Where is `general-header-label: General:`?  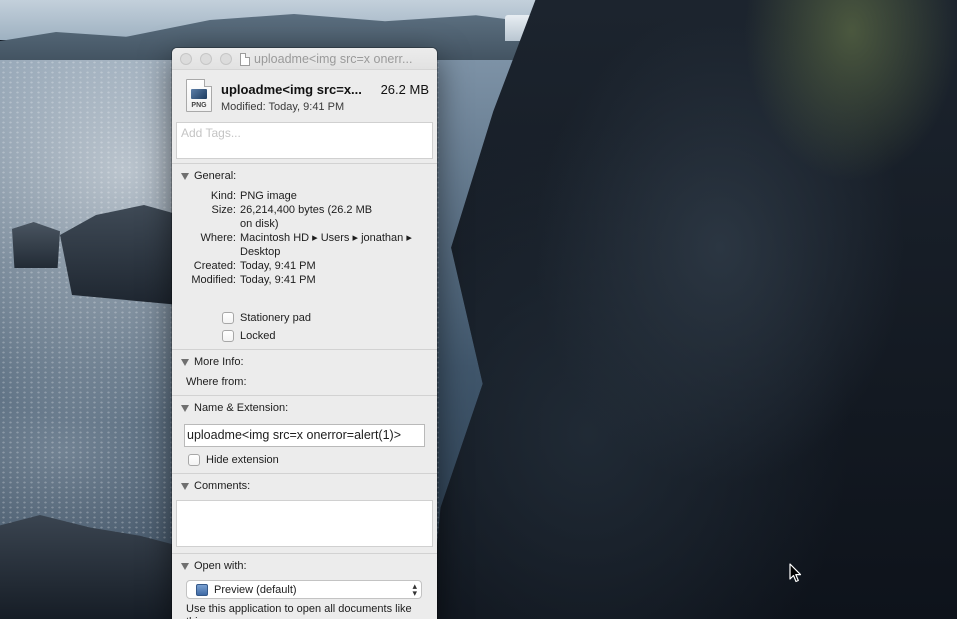 general-header-label: General: is located at coordinates (215, 176).